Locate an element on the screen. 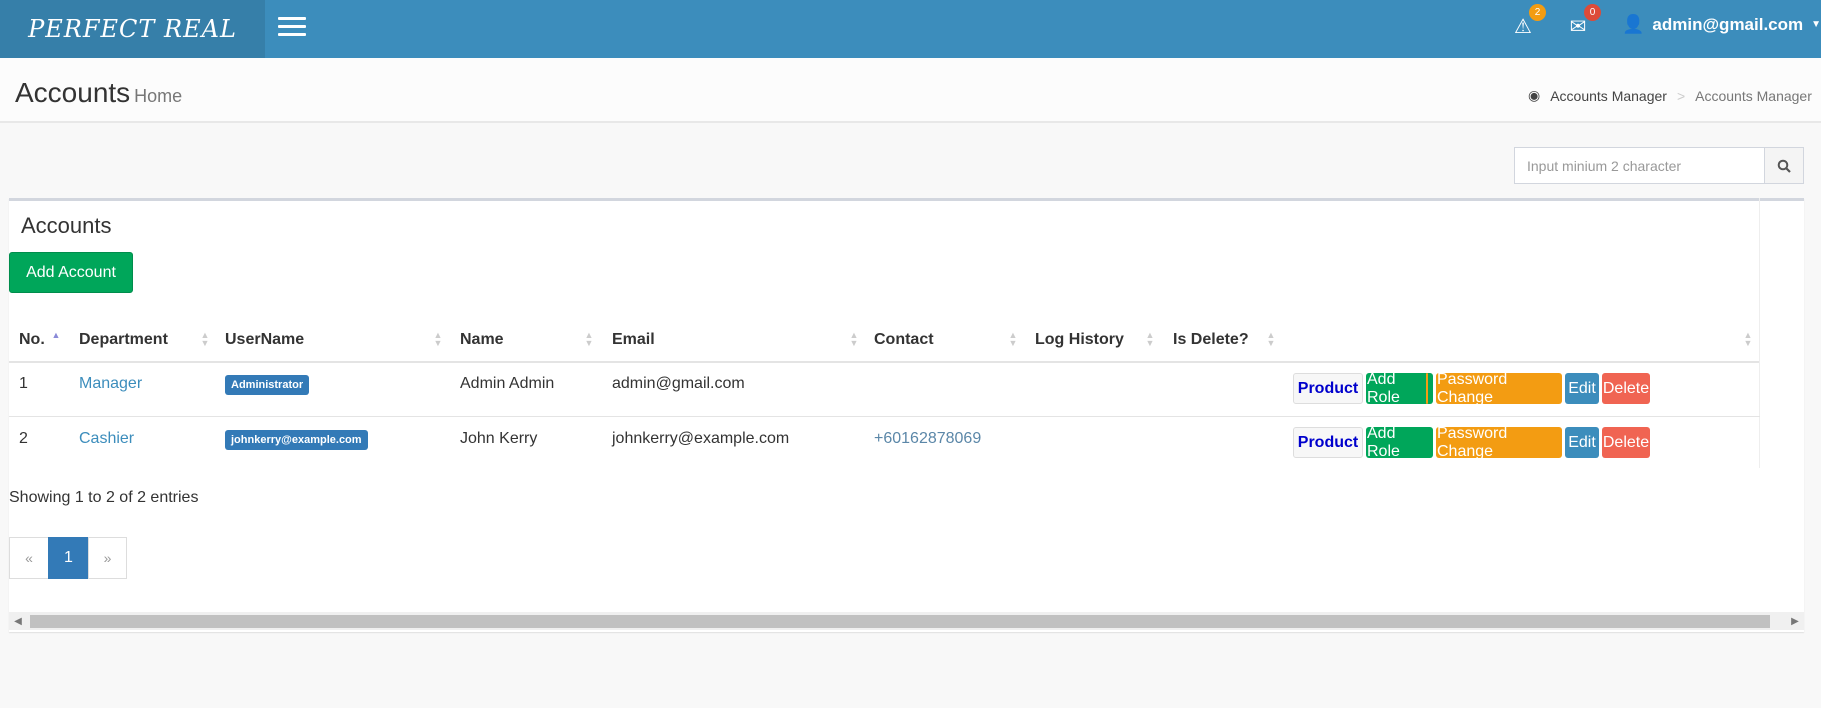  logo: PERFECT REAL is located at coordinates (132, 29).